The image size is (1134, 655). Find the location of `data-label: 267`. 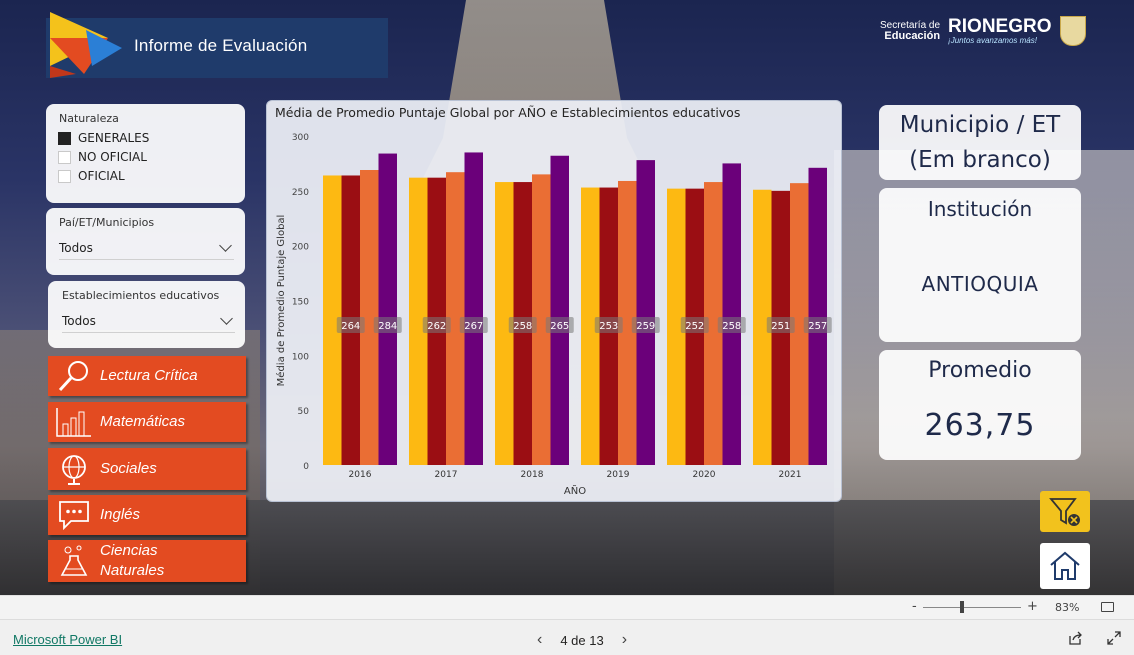

data-label: 267 is located at coordinates (473, 326).